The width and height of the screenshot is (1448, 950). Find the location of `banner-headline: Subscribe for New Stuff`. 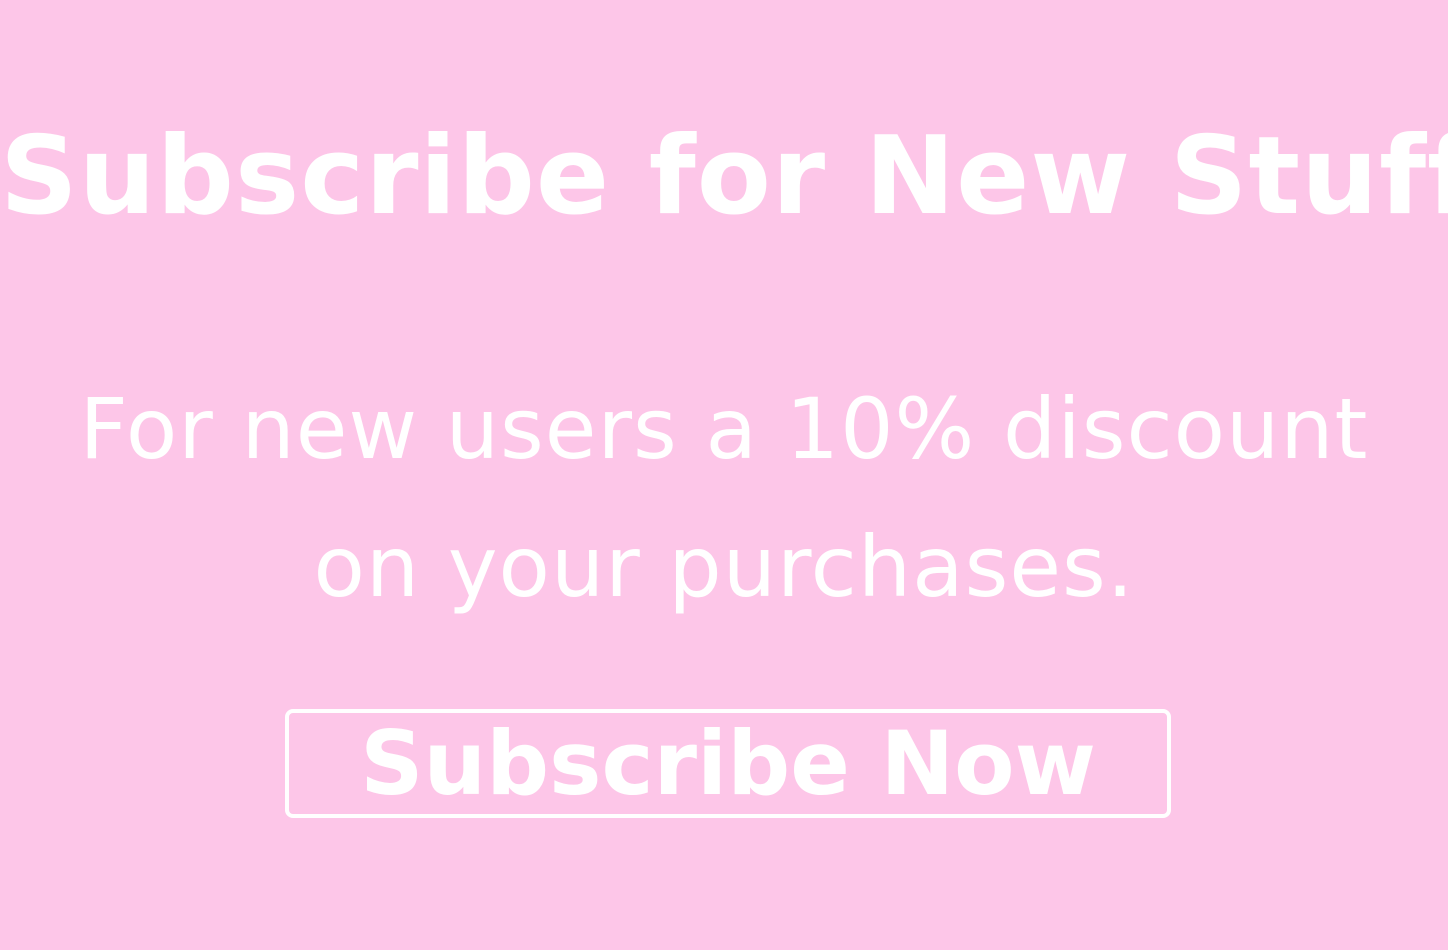

banner-headline: Subscribe for New Stuff is located at coordinates (724, 176).